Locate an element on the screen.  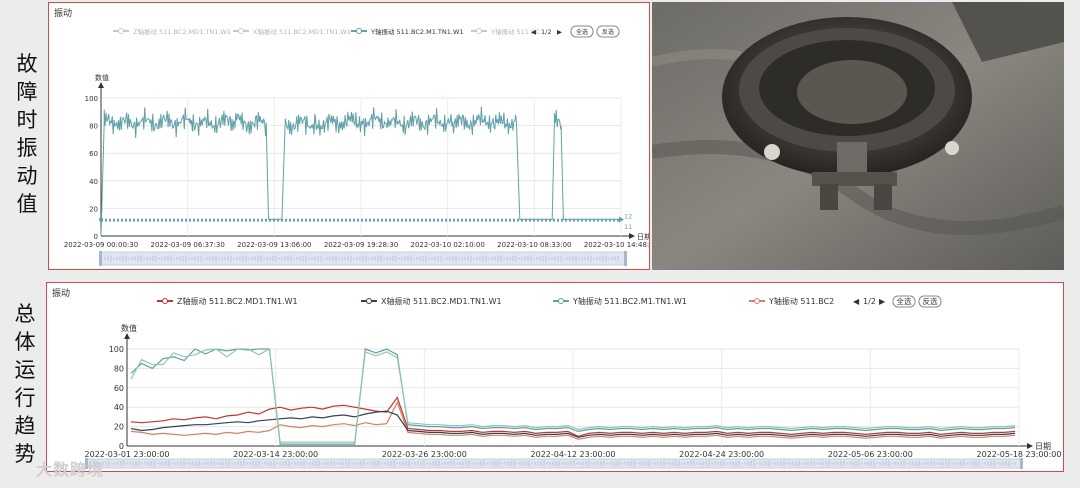
x-tick-label: 2022-03-09 00:00:30 is located at coordinates (101, 245).